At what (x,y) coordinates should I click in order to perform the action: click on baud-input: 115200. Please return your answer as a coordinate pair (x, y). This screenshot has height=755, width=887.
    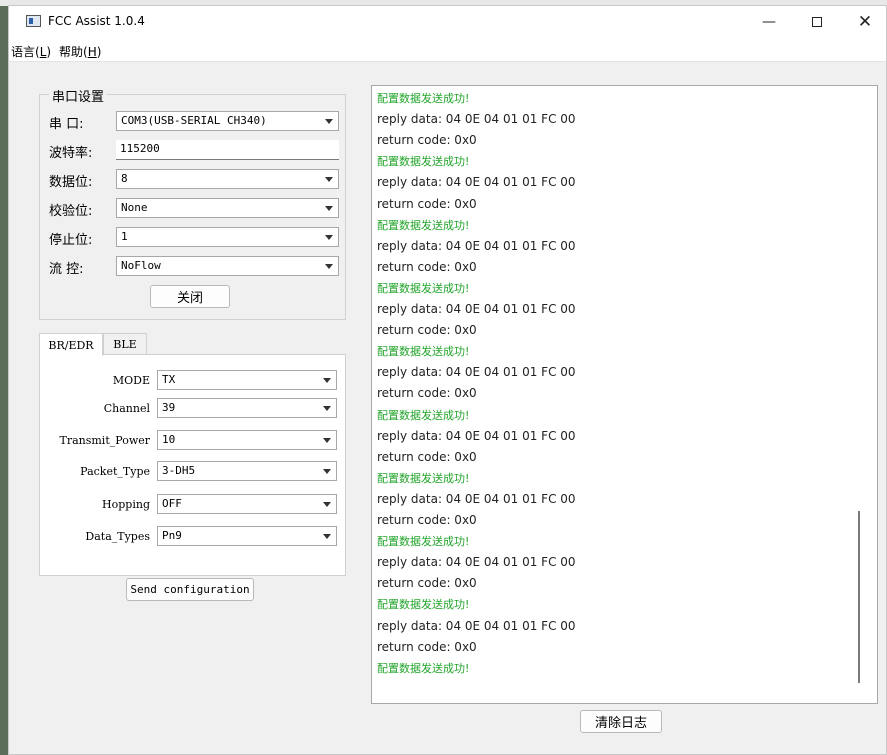
    Looking at the image, I should click on (227, 150).